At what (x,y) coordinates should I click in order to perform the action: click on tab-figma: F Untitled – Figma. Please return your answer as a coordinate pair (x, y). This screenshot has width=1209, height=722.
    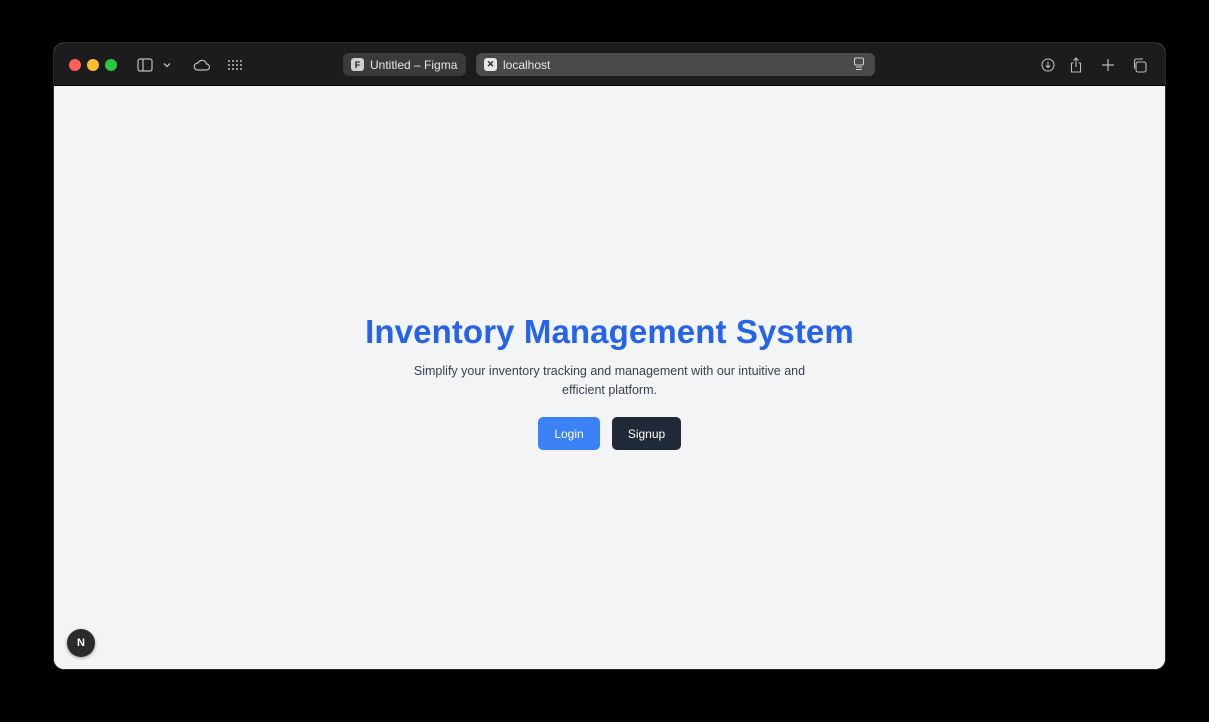
    Looking at the image, I should click on (404, 64).